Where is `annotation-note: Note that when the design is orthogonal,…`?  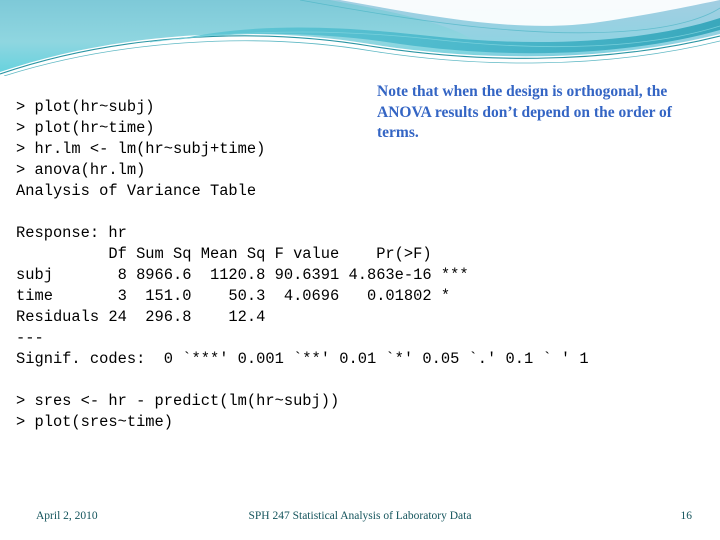 annotation-note: Note that when the design is orthogonal,… is located at coordinates (524, 112).